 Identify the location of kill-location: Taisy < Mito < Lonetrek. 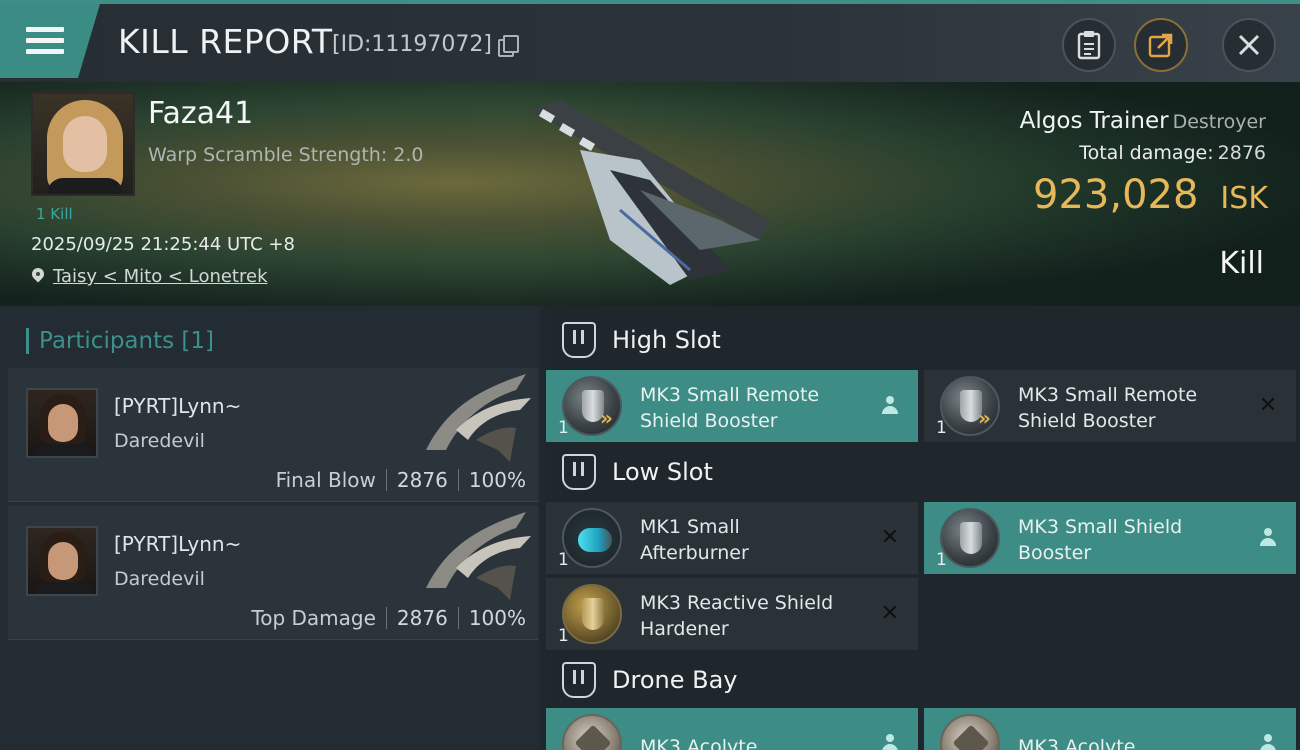
(149, 276).